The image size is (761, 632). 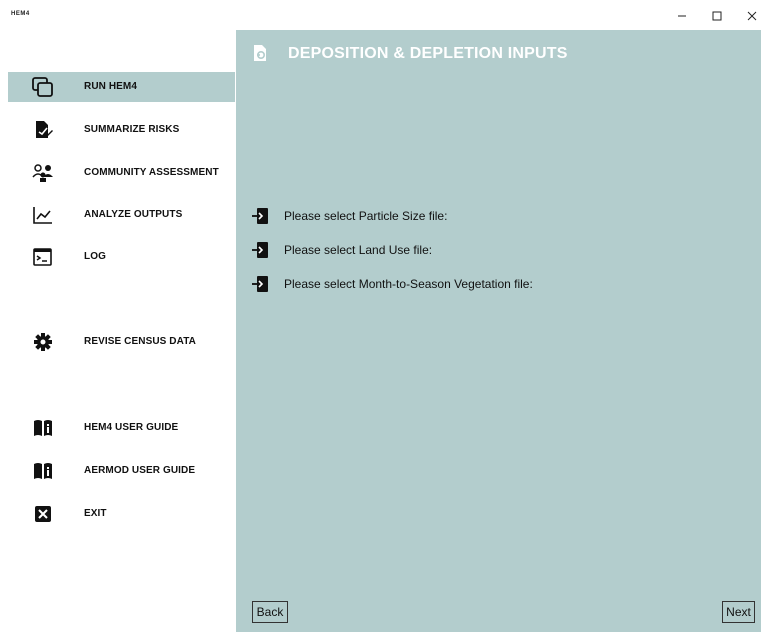 I want to click on land-use-file-label: Please select Land Use file:, so click(x=358, y=250).